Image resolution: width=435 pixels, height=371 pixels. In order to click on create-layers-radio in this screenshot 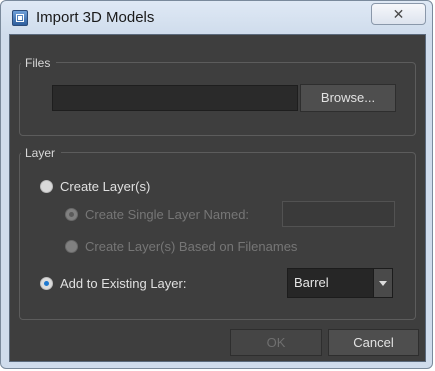, I will do `click(46, 186)`.